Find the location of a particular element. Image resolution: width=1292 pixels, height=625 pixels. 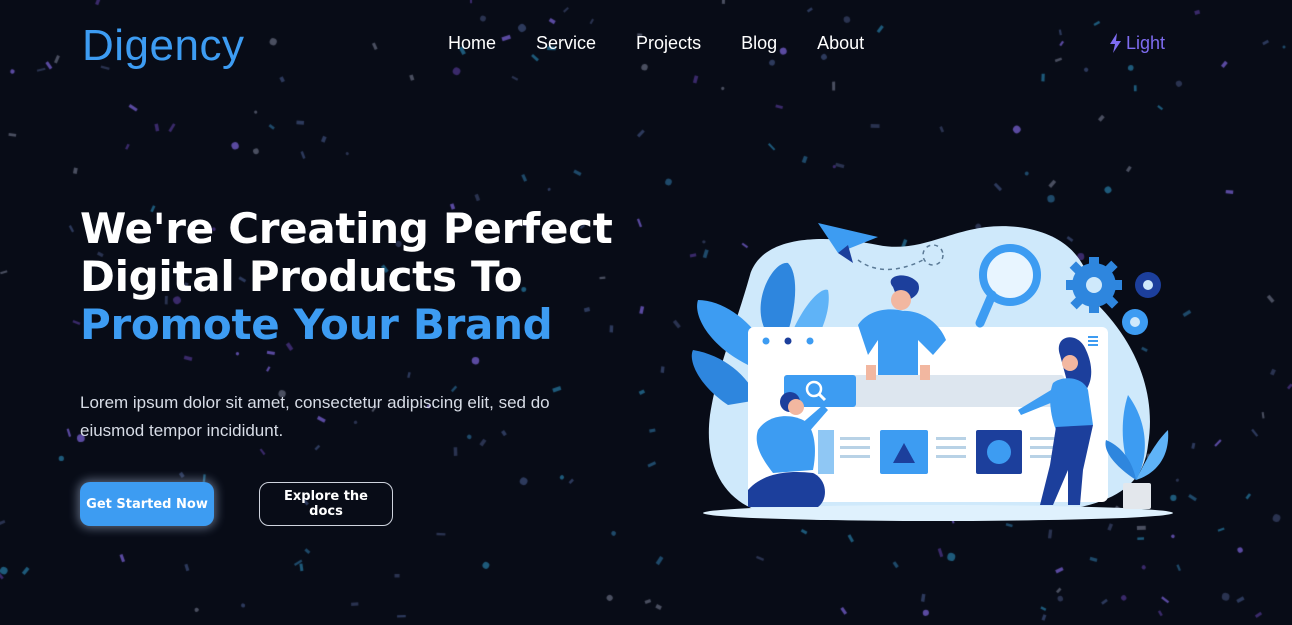

main-nav: Home Service Projects Blog About is located at coordinates (676, 43).